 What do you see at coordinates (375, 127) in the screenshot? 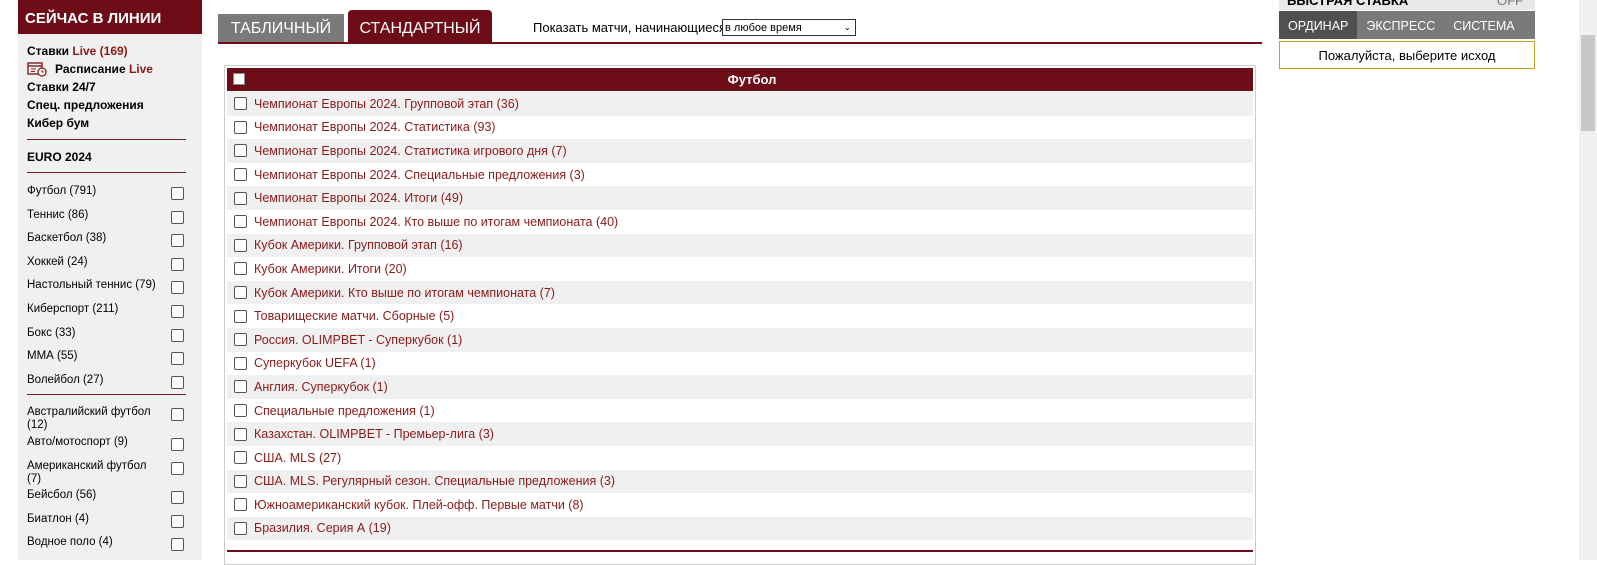
I see `league-name: Чемпионат Европы 2024. Статистика (93)` at bounding box center [375, 127].